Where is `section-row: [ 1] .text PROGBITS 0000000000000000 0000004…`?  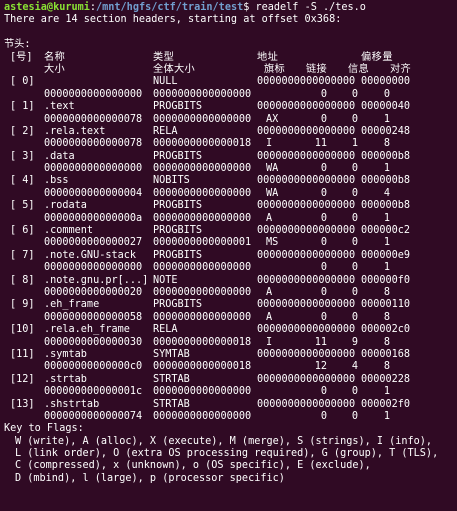
section-row: [ 1] .text PROGBITS 0000000000000000 0000004… is located at coordinates (229, 107).